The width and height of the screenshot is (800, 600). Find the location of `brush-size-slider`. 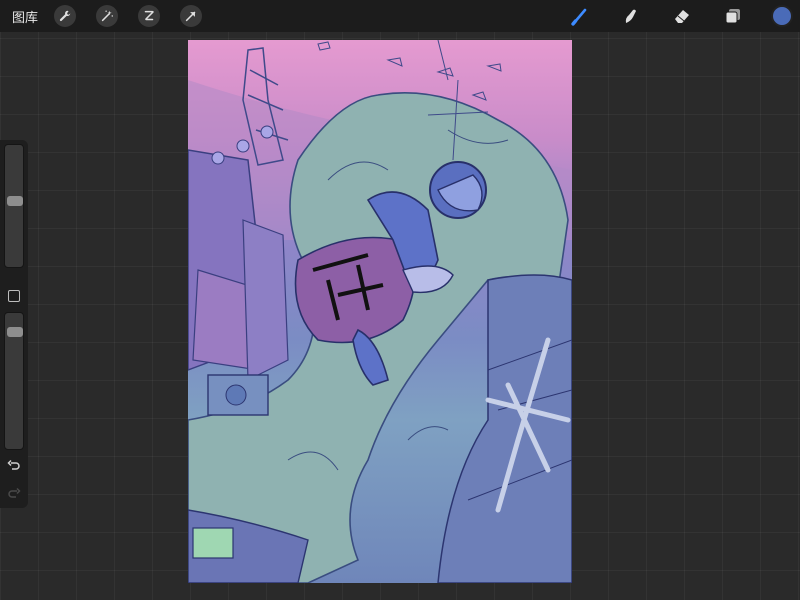

brush-size-slider is located at coordinates (14, 206).